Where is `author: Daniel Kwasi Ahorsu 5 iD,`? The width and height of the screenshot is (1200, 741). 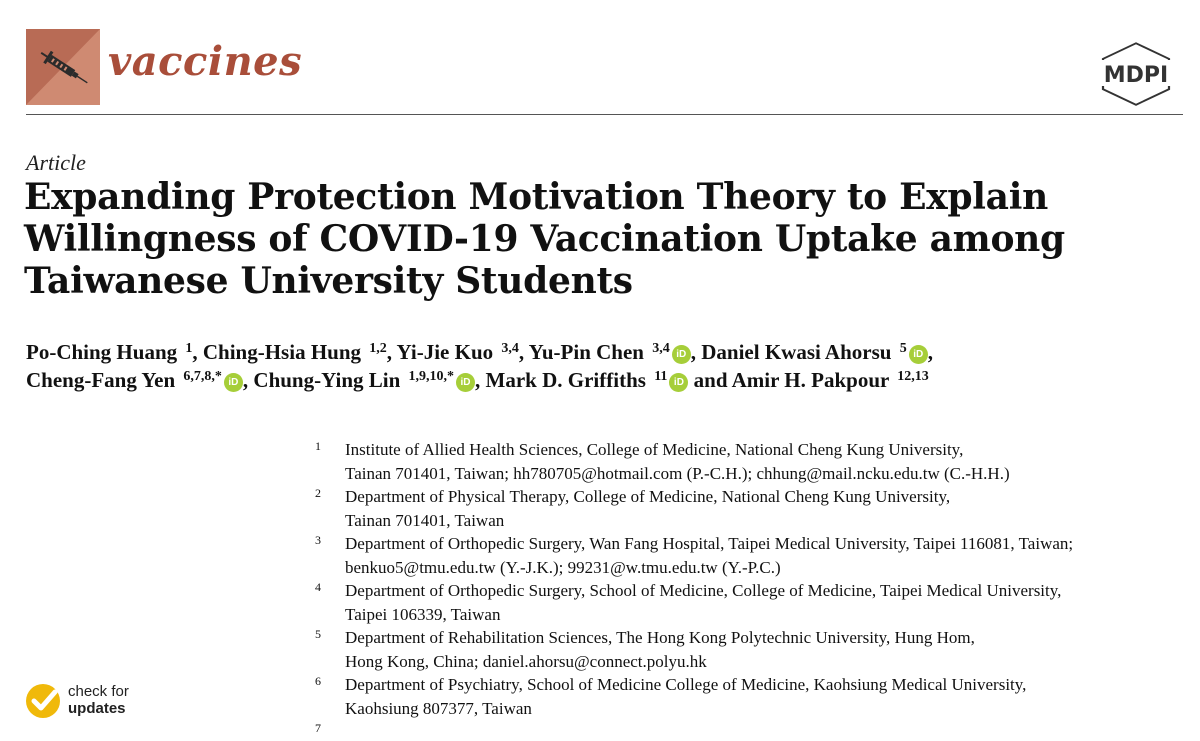
author: Daniel Kwasi Ahorsu 5 iD, is located at coordinates (817, 352).